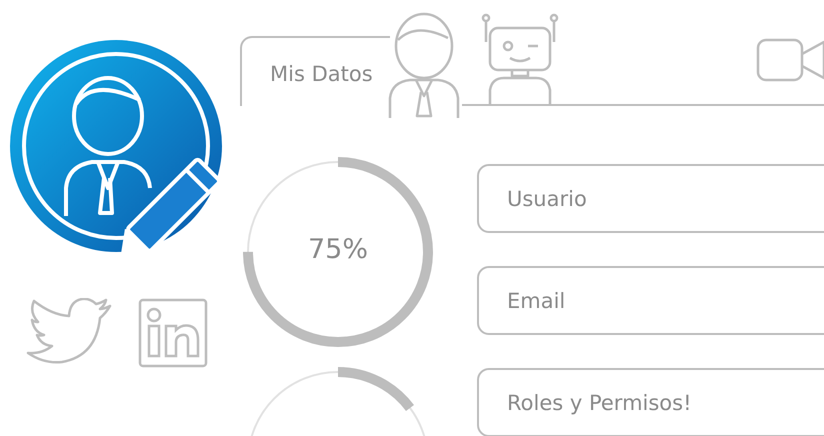 The width and height of the screenshot is (824, 436). Describe the element at coordinates (650, 402) in the screenshot. I see `input-field: Roles y Permisos!` at that location.